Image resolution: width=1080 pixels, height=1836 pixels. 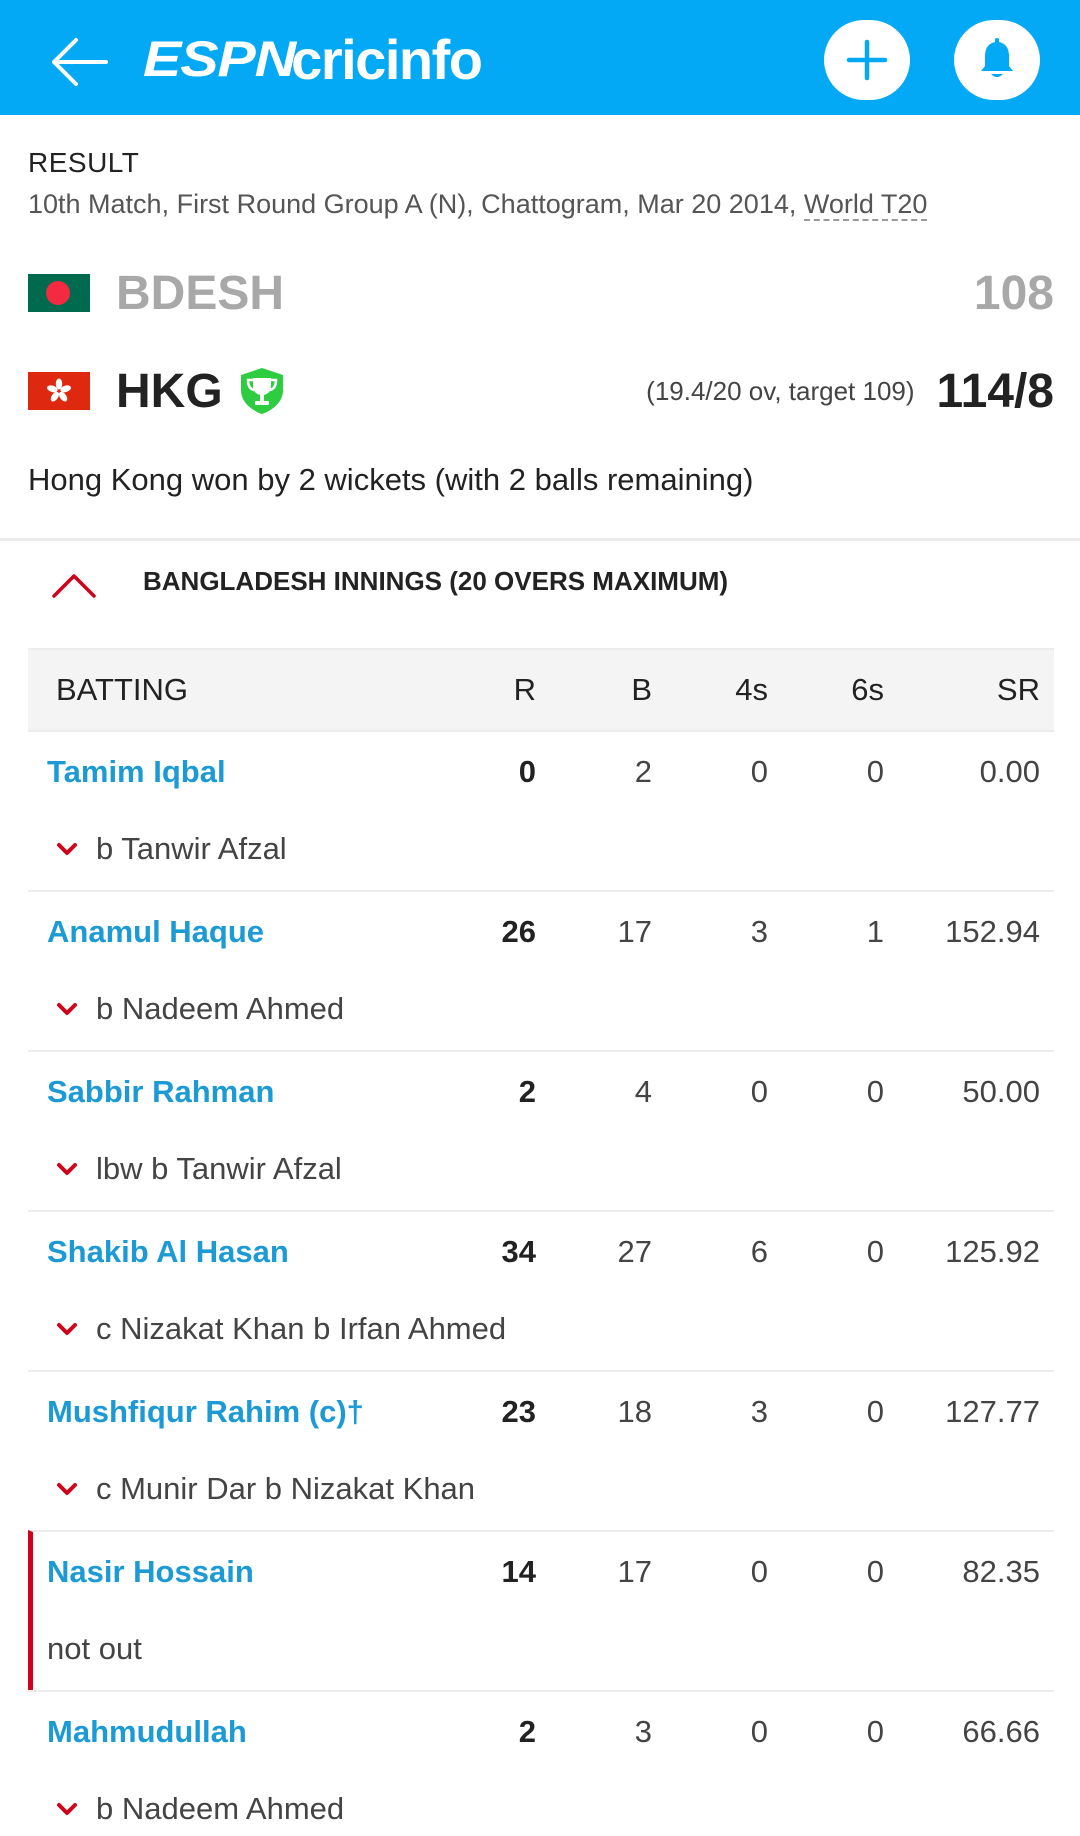 What do you see at coordinates (265, 1489) in the screenshot?
I see `dismissal-toggle: c Munir Dar b Nizakat Khan` at bounding box center [265, 1489].